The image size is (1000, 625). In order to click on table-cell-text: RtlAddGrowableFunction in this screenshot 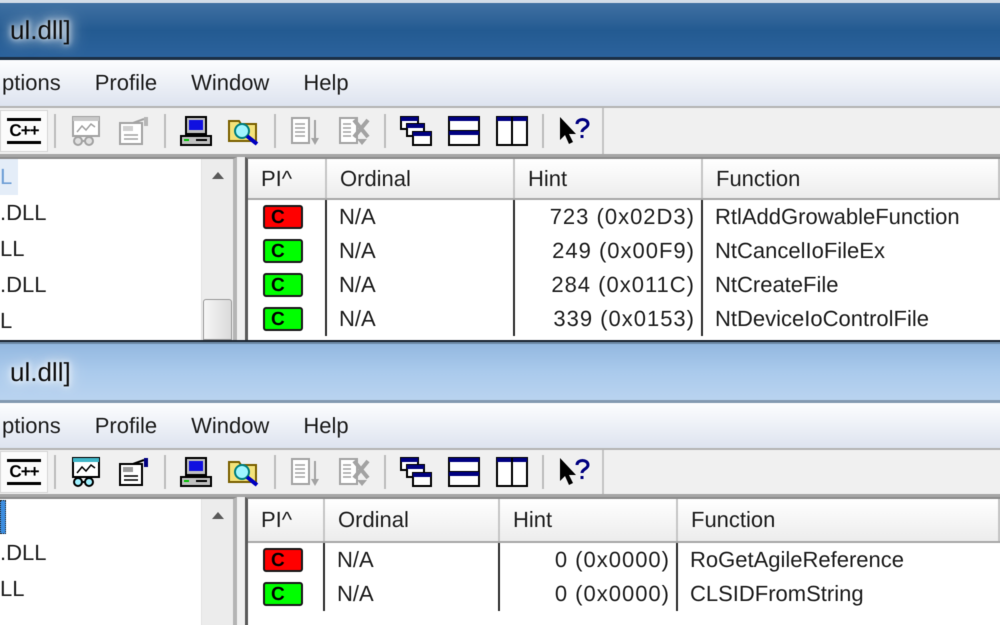, I will do `click(837, 217)`.